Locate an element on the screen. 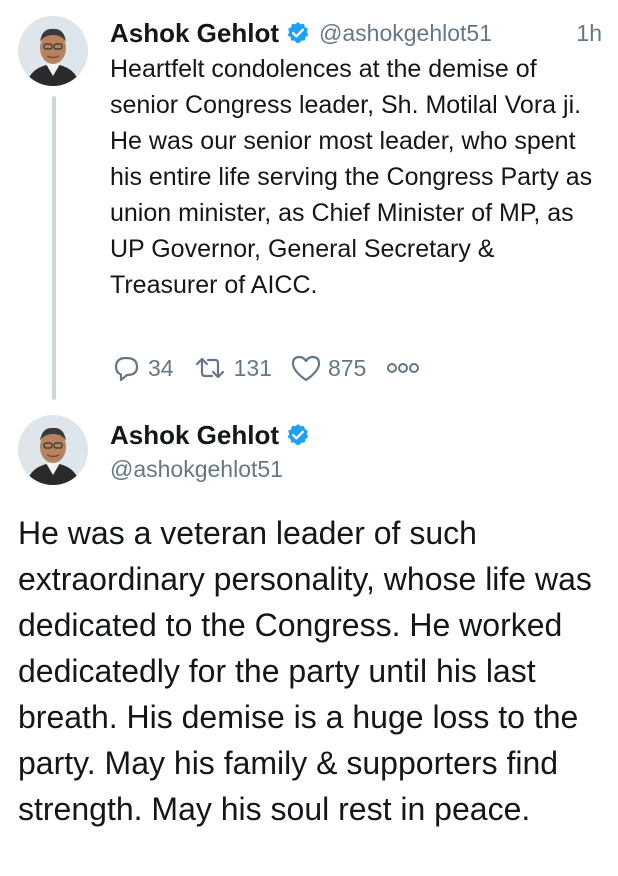 The height and width of the screenshot is (876, 618). more-options-button is located at coordinates (403, 368).